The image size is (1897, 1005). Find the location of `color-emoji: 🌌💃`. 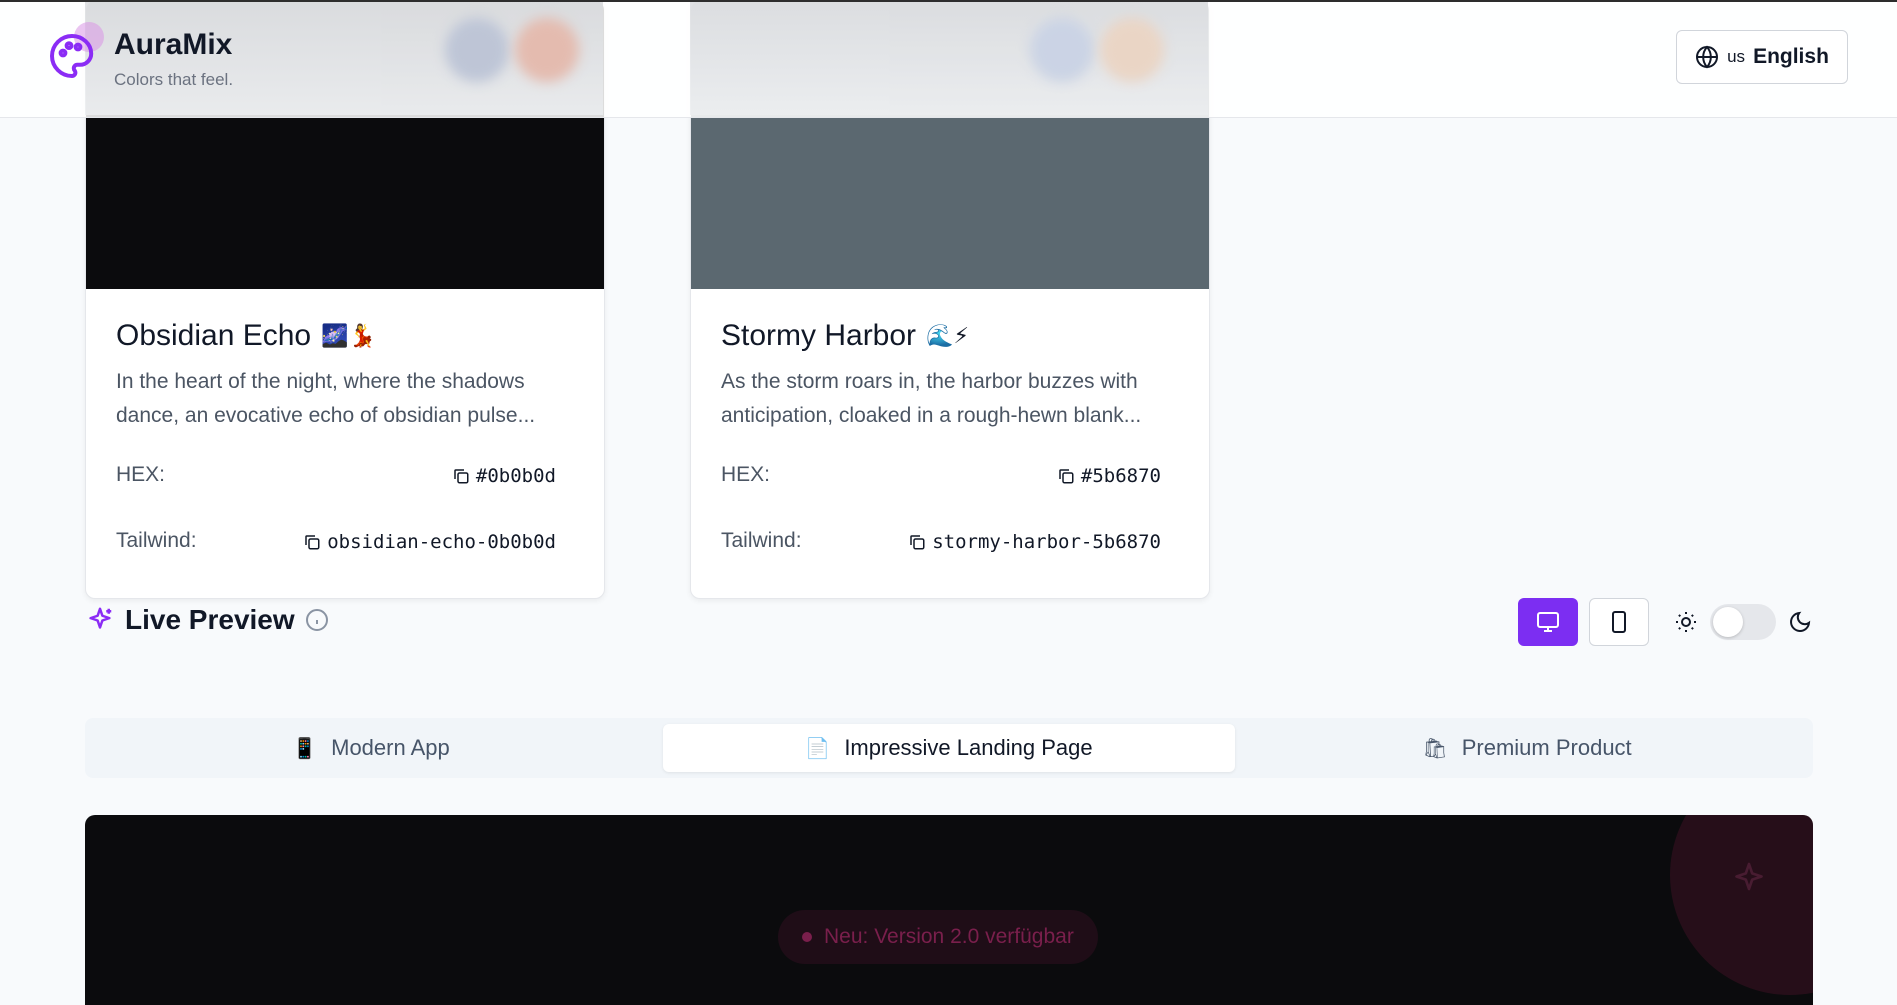

color-emoji: 🌌💃 is located at coordinates (348, 335).